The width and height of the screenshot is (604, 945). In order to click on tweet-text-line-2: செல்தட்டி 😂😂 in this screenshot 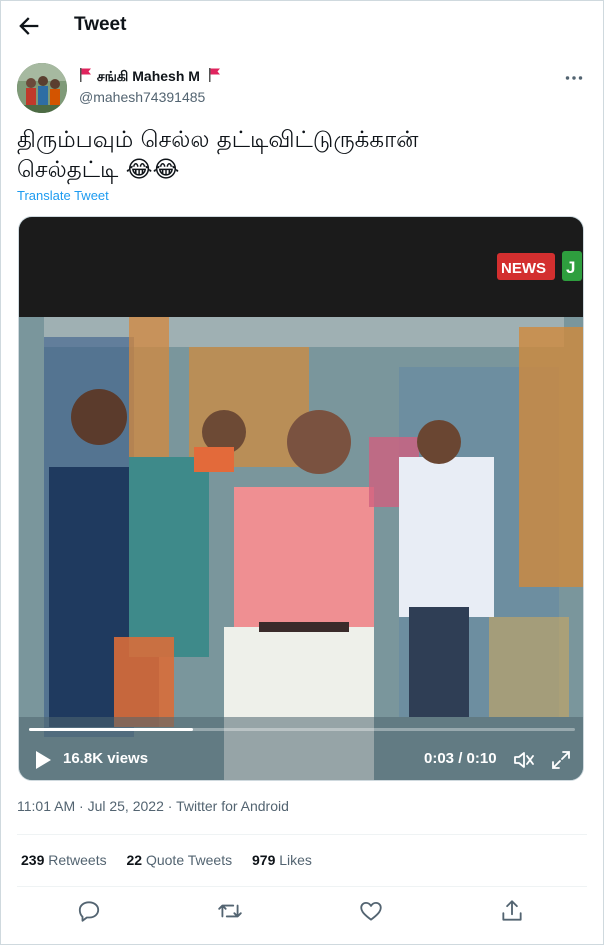, I will do `click(98, 170)`.